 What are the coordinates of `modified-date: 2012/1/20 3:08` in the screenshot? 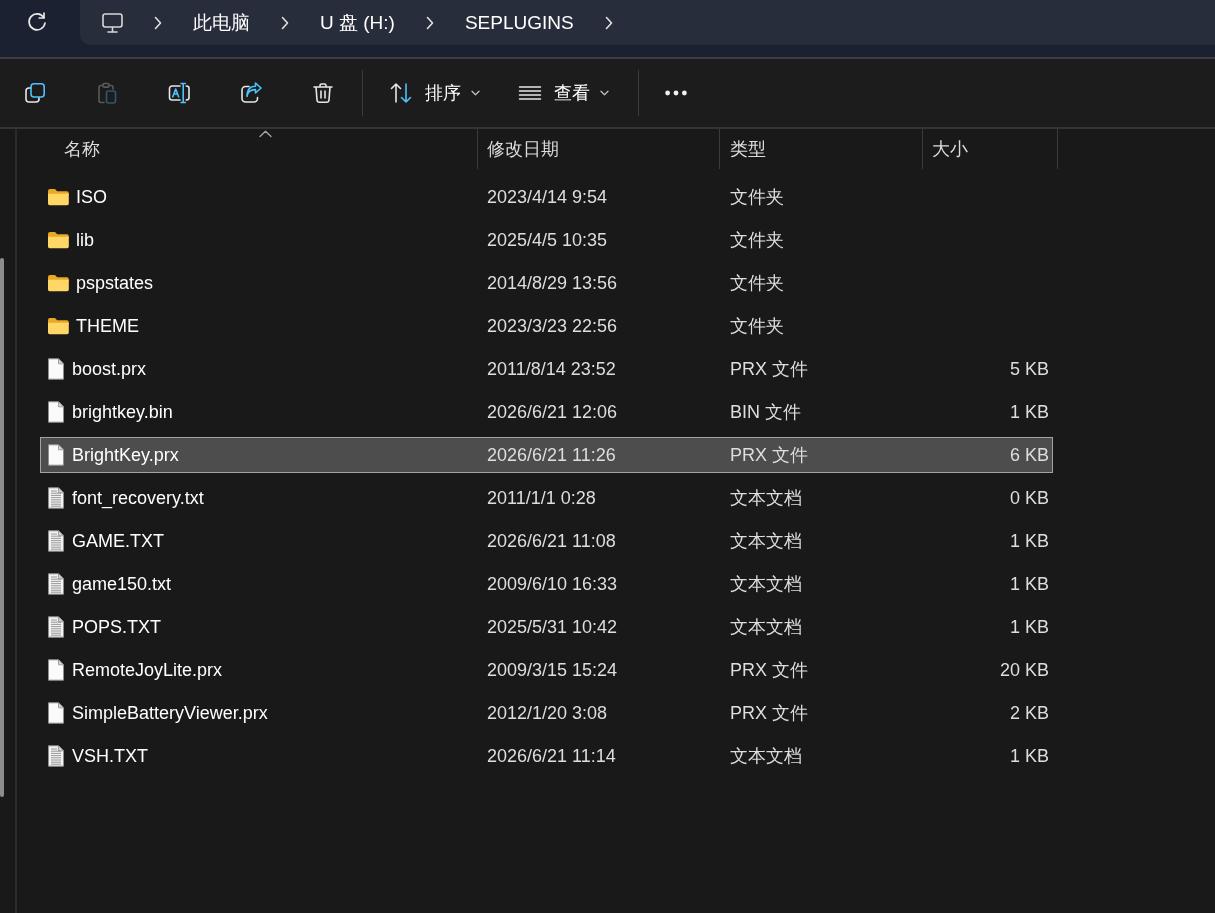 It's located at (547, 713).